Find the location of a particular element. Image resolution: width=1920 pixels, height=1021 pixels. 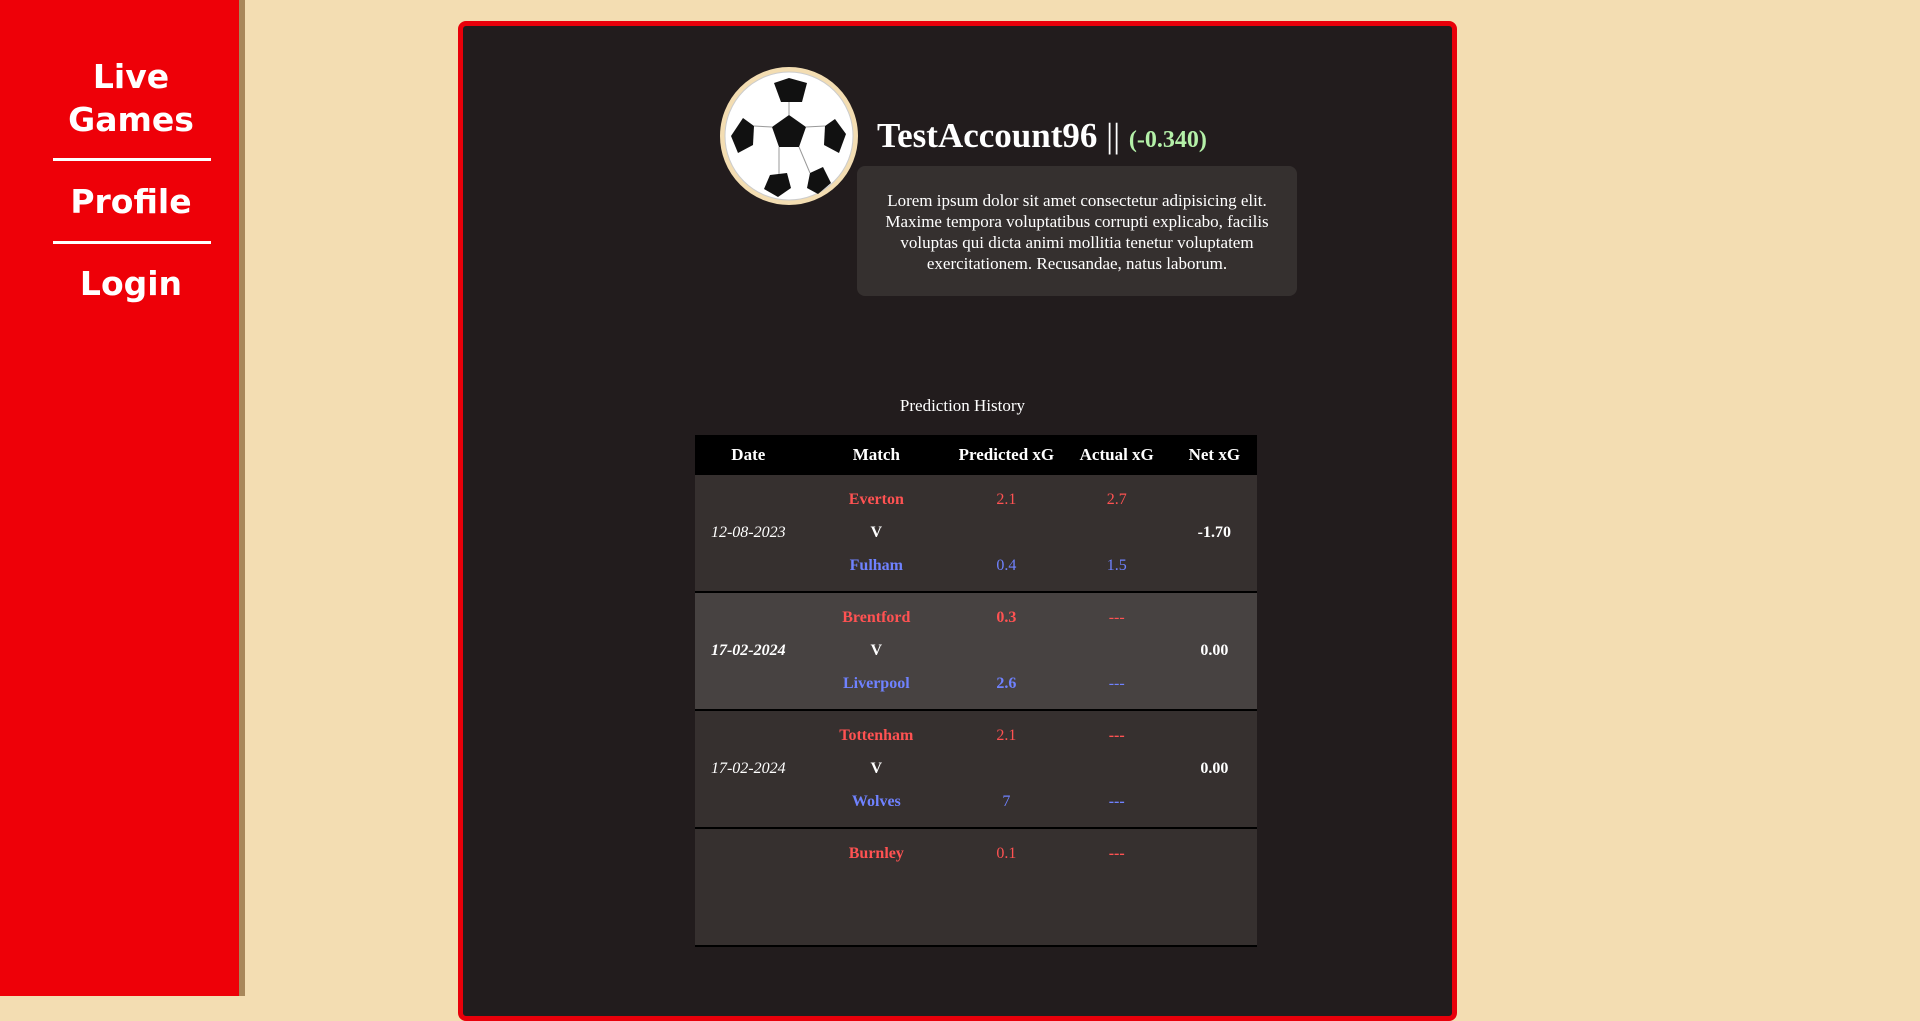

away-team: Wolves is located at coordinates (876, 801).